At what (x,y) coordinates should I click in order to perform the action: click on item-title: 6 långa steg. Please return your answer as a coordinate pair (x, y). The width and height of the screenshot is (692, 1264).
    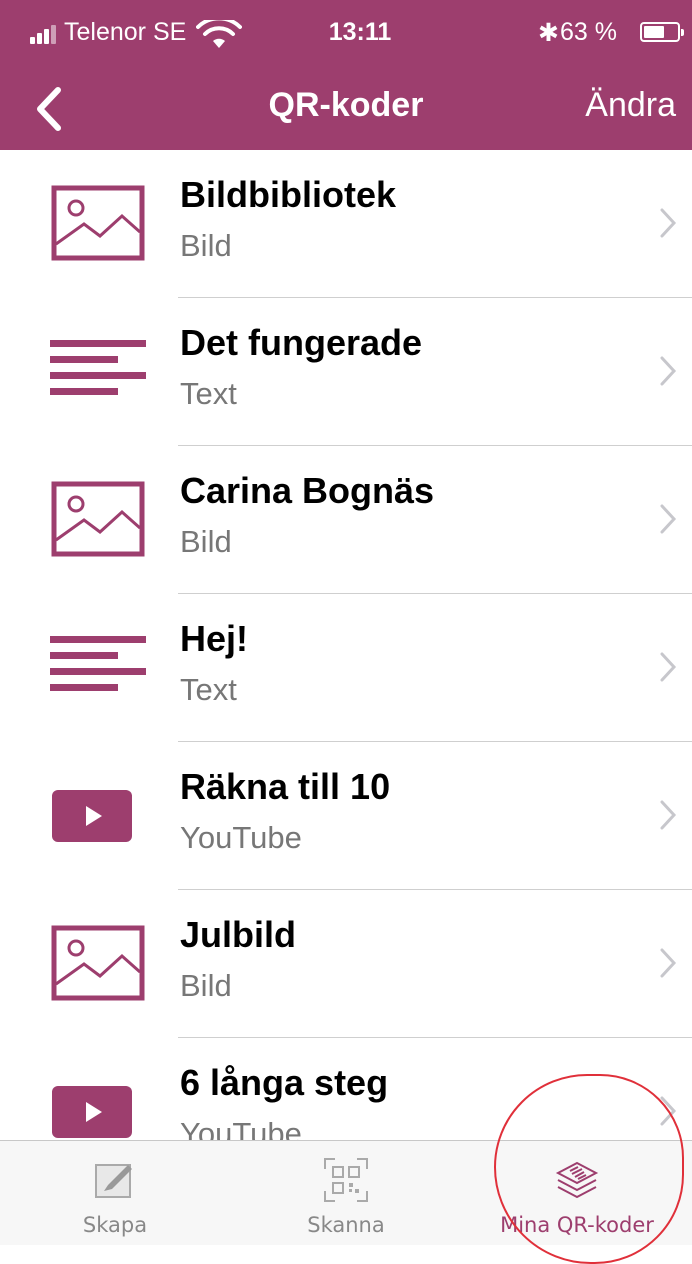
    Looking at the image, I should click on (284, 1082).